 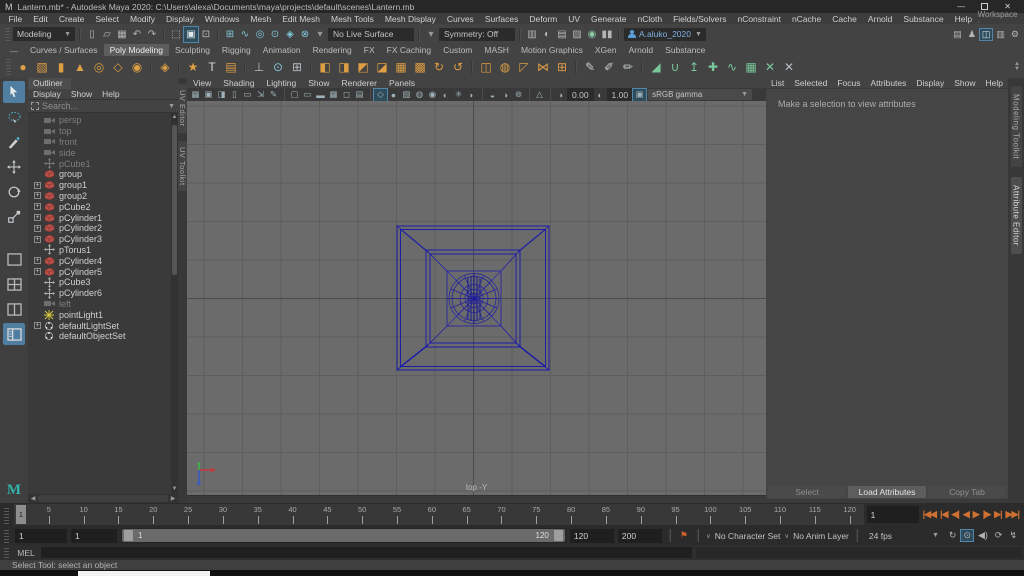 What do you see at coordinates (103, 120) in the screenshot?
I see `outliner-item-persp: persp` at bounding box center [103, 120].